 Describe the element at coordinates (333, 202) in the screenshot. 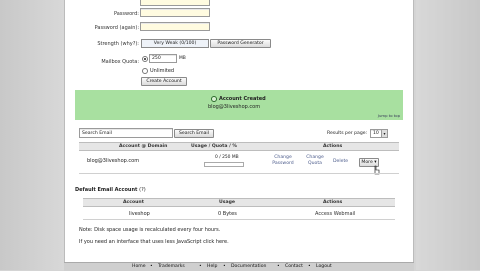

I see `default-header-actions: Actions` at that location.